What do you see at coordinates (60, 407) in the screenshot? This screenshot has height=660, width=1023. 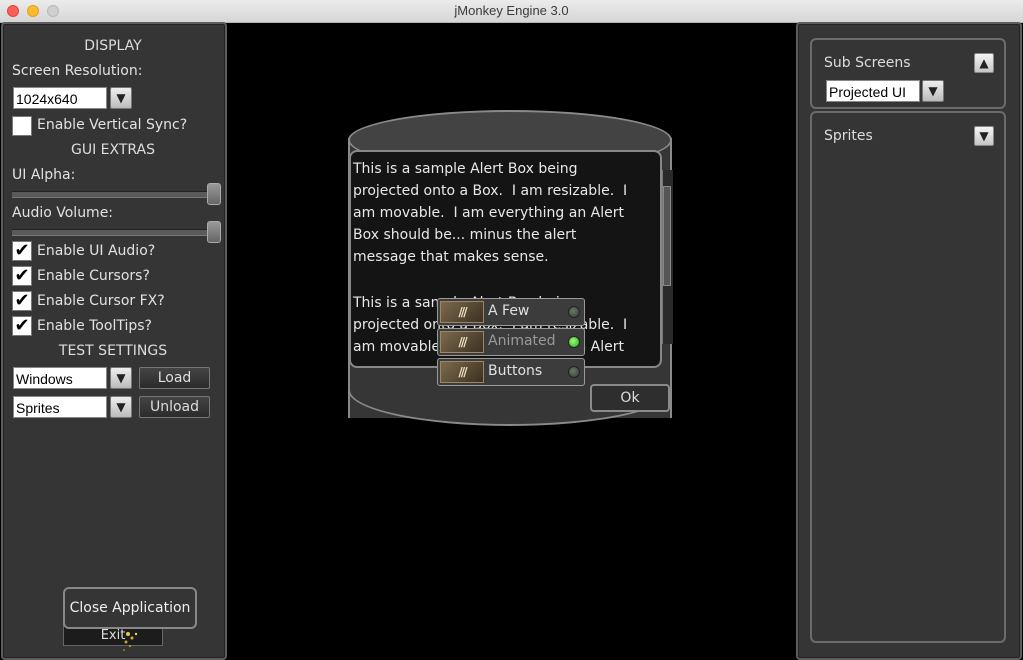 I see `test-sprites-select: Sprites` at bounding box center [60, 407].